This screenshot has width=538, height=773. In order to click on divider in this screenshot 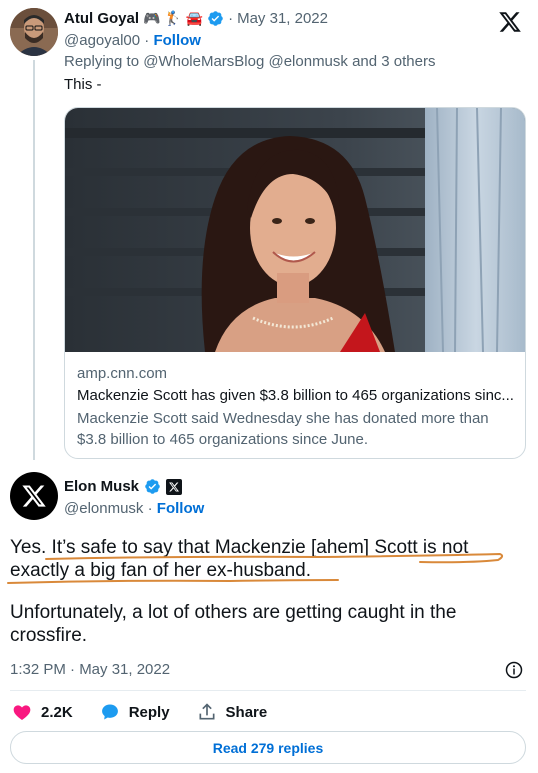, I will do `click(268, 690)`.